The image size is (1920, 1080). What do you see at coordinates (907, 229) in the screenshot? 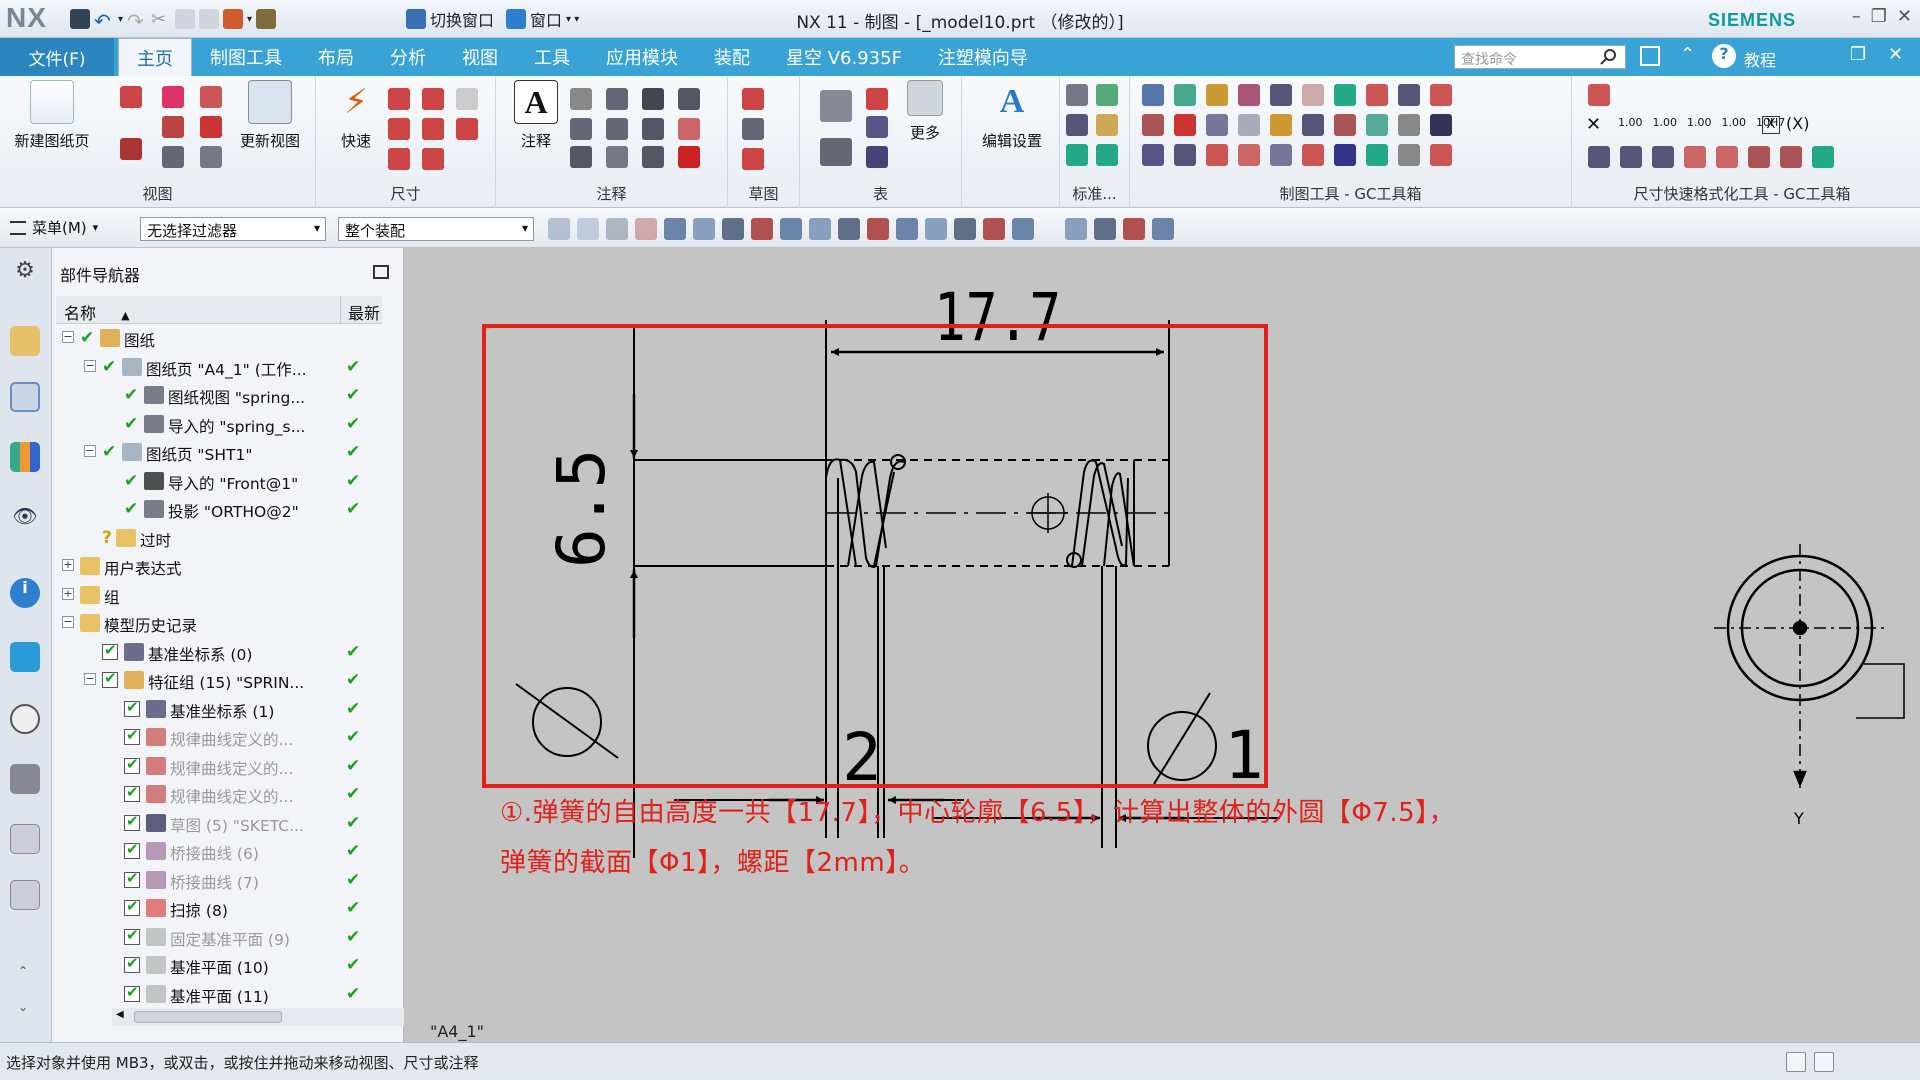
I see `arc-center-icon` at bounding box center [907, 229].